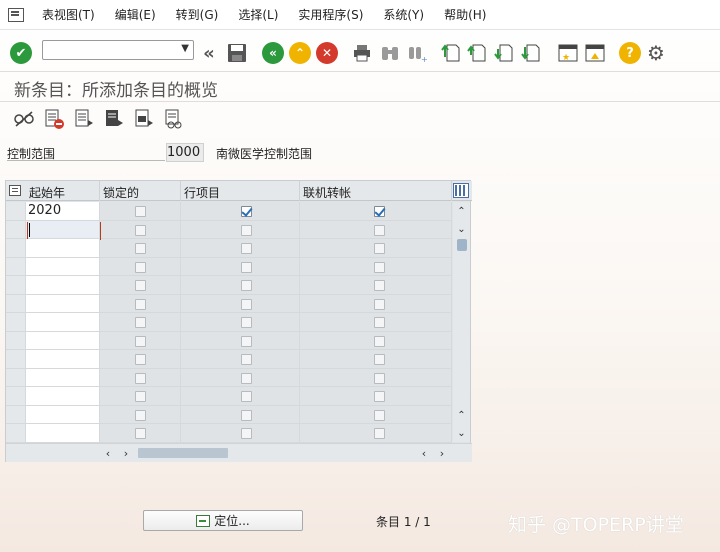 This screenshot has height=552, width=720. What do you see at coordinates (15, 190) in the screenshot?
I see `select-all-rows-icon` at bounding box center [15, 190].